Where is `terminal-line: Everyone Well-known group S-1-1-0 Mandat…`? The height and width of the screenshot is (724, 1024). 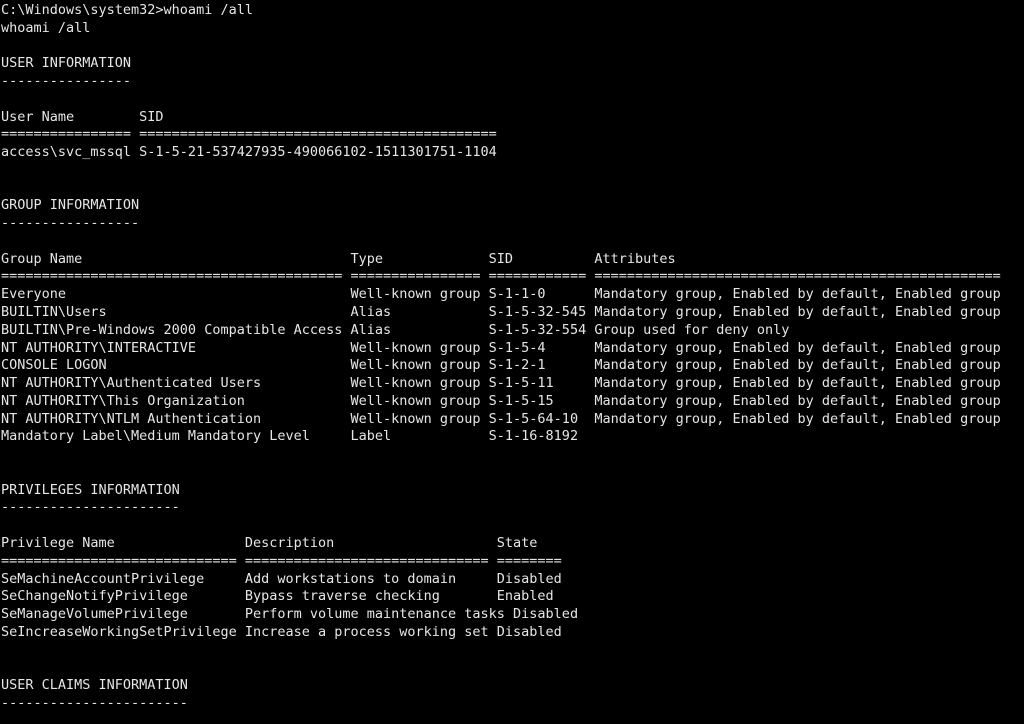
terminal-line: Everyone Well-known group S-1-1-0 Mandat… is located at coordinates (501, 294).